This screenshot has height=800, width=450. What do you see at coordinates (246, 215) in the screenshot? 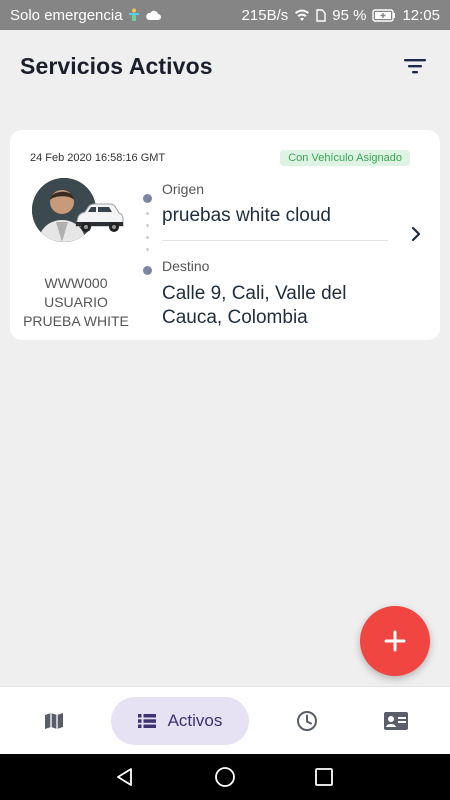
I see `origin-value: pruebas white cloud` at bounding box center [246, 215].